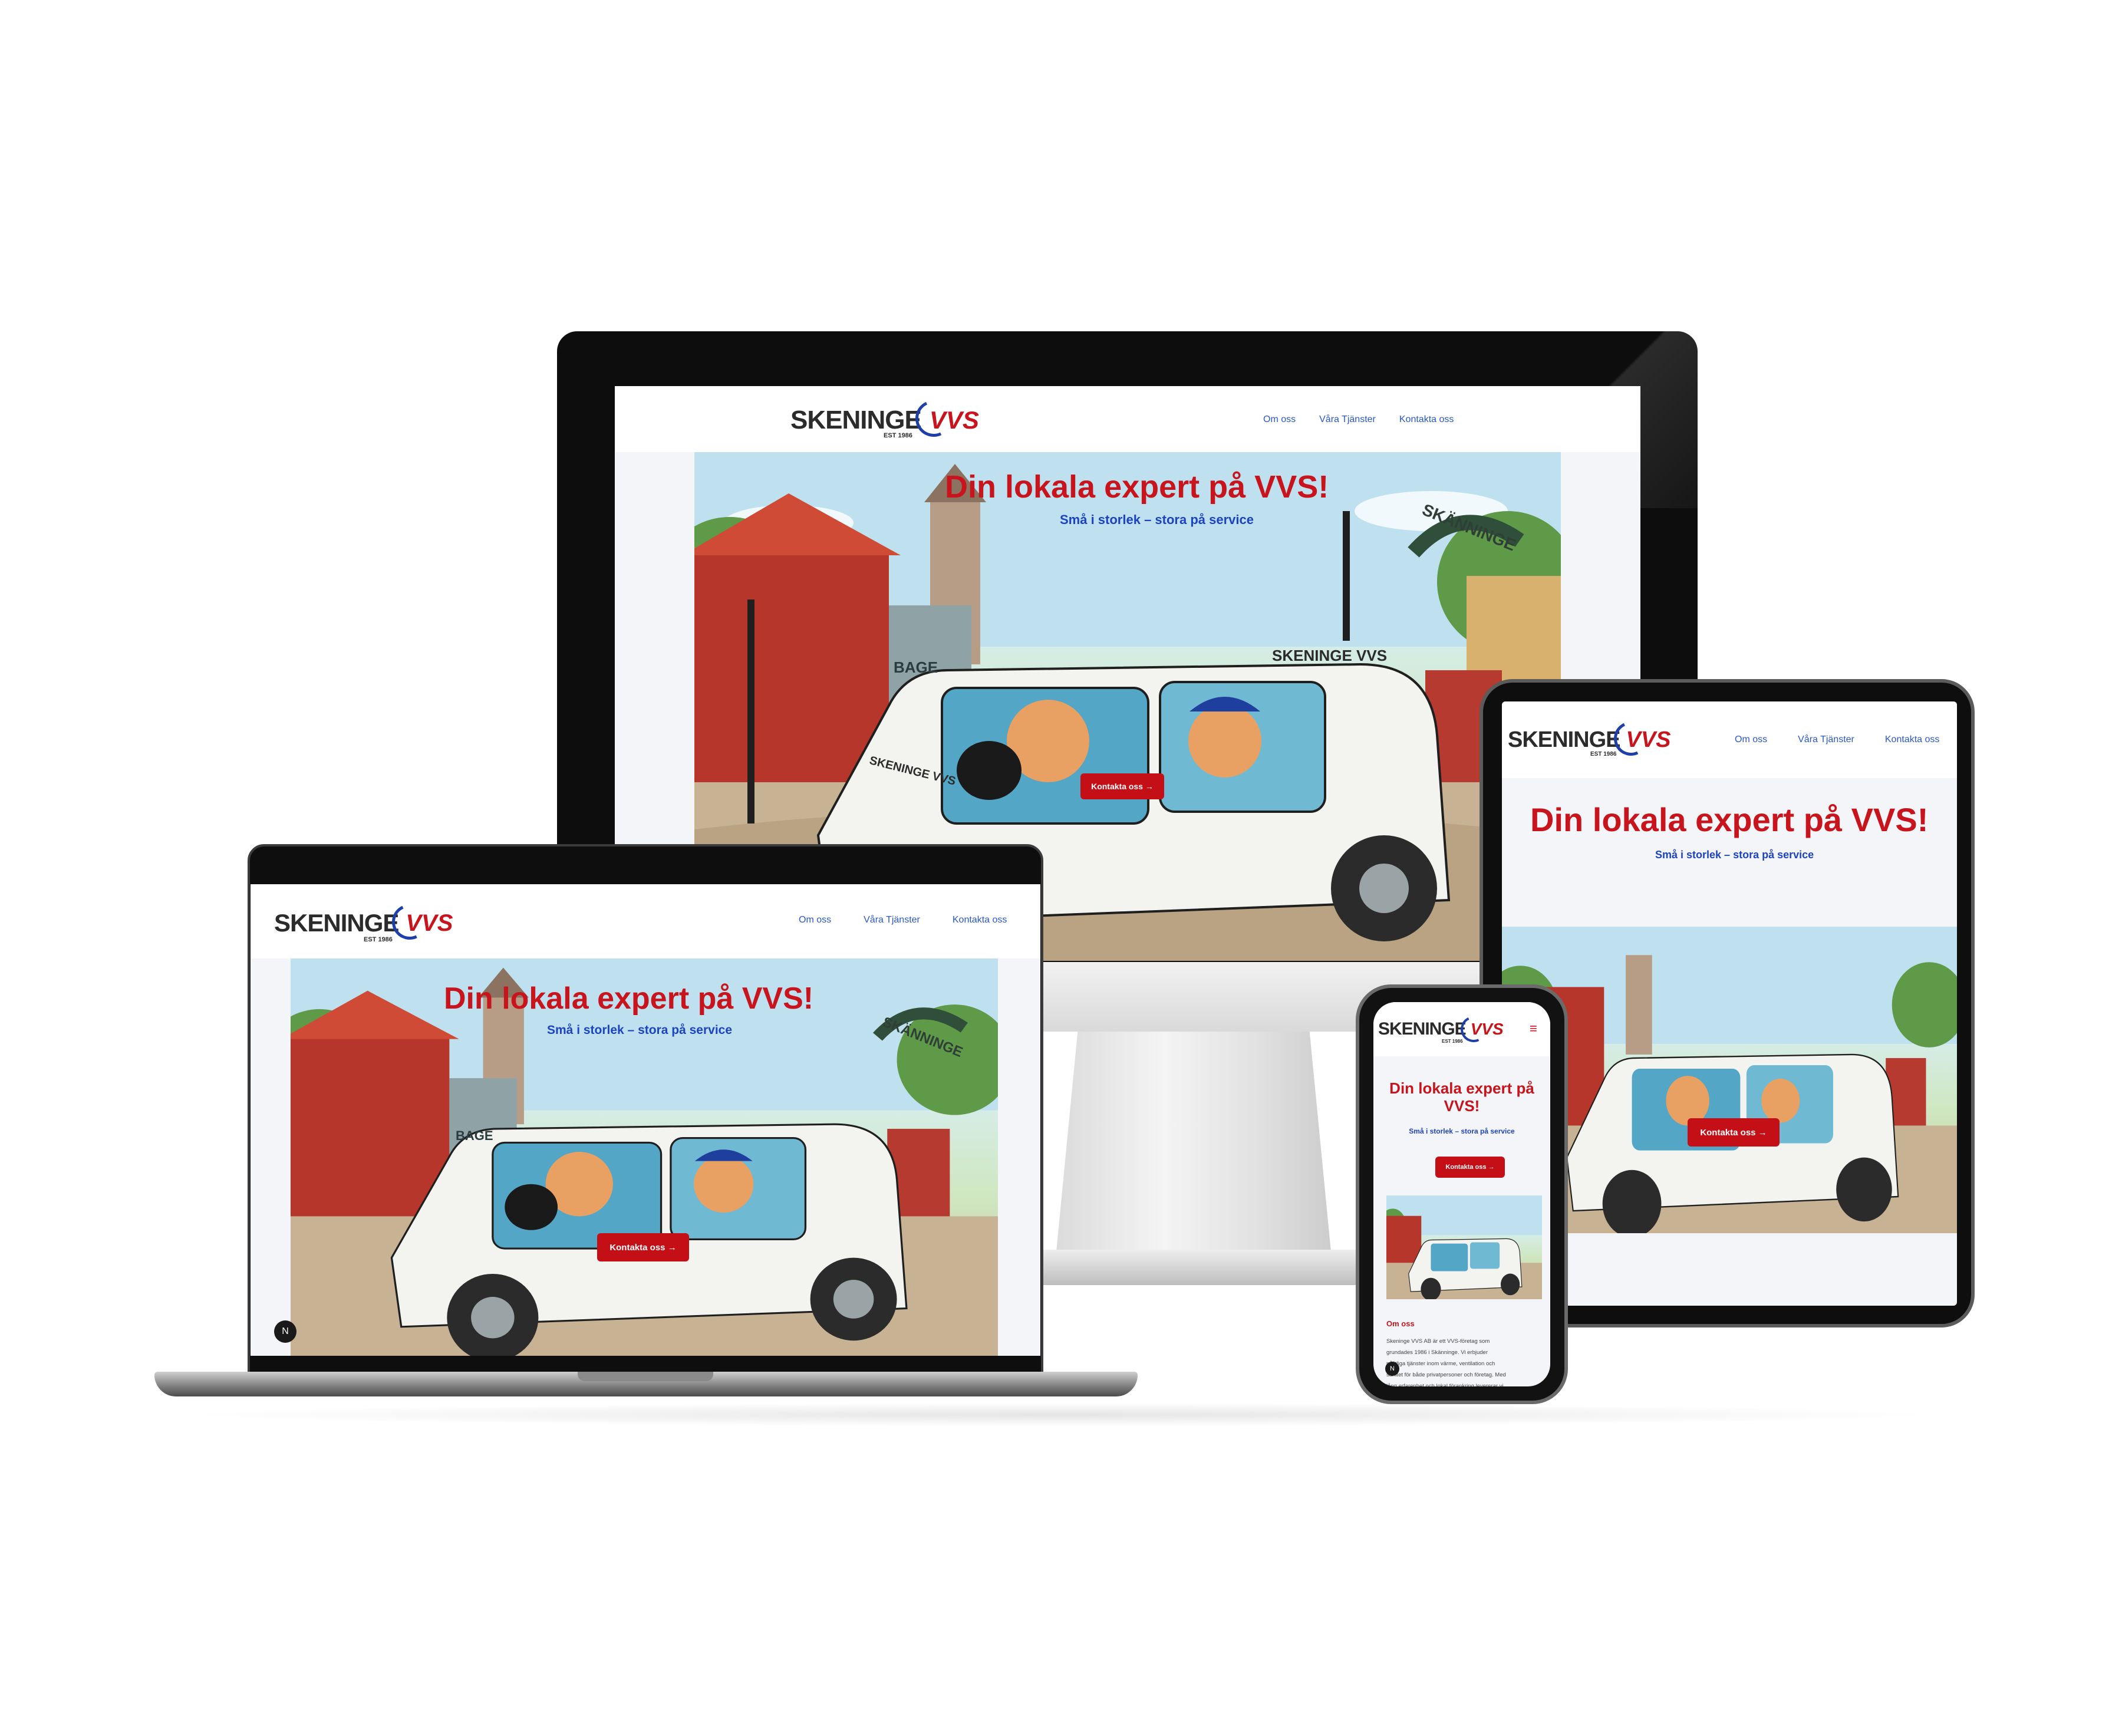 Image resolution: width=2122 pixels, height=1736 pixels. I want to click on hero-title: Din lokala expert på VVS!, so click(1137, 487).